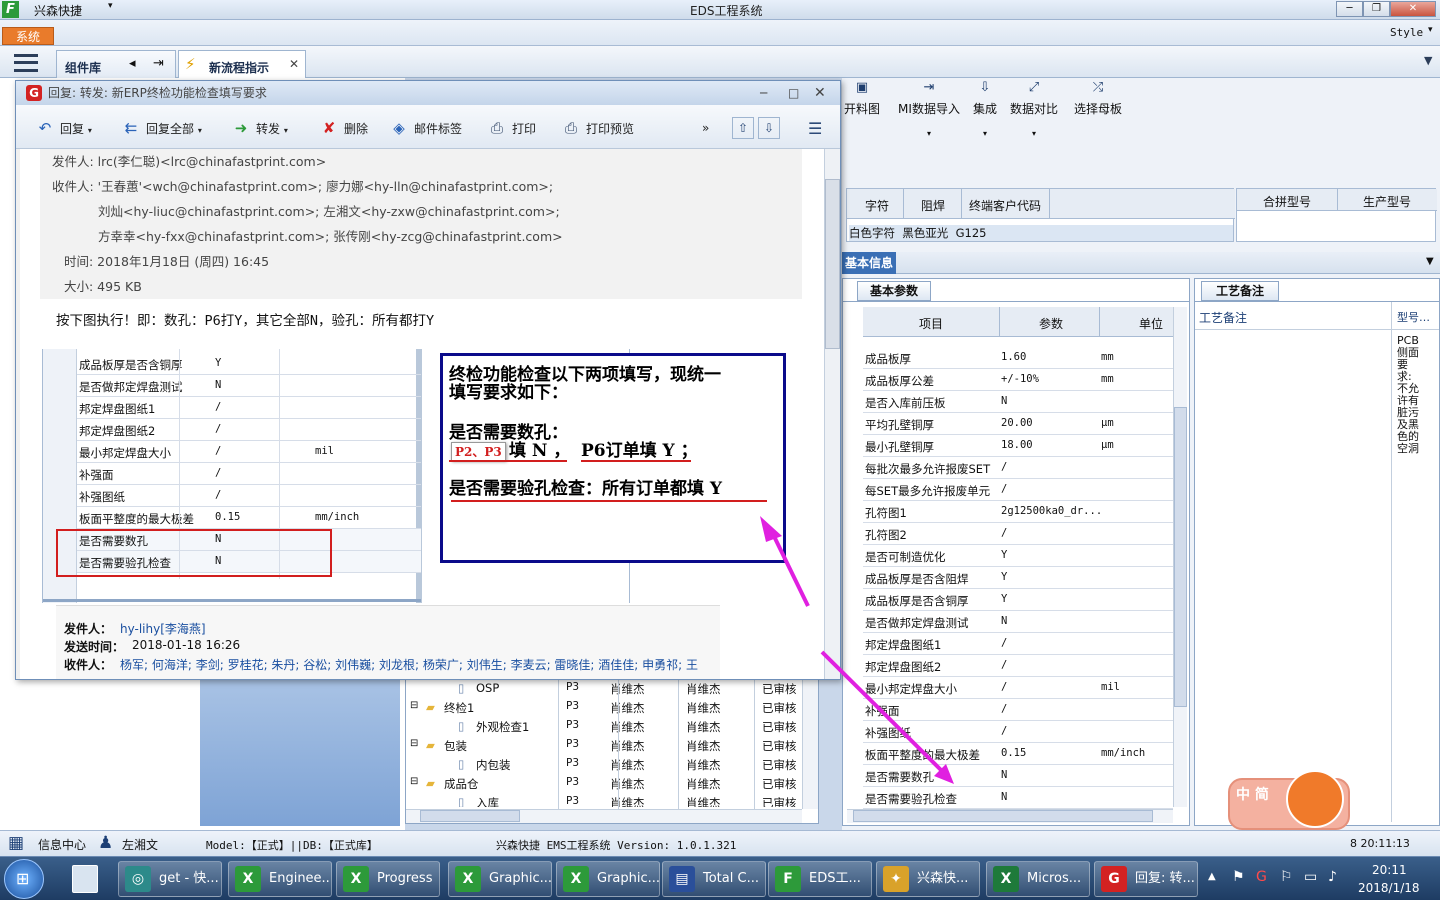 The width and height of the screenshot is (1440, 900). What do you see at coordinates (771, 529) in the screenshot?
I see `arrow-up-head` at bounding box center [771, 529].